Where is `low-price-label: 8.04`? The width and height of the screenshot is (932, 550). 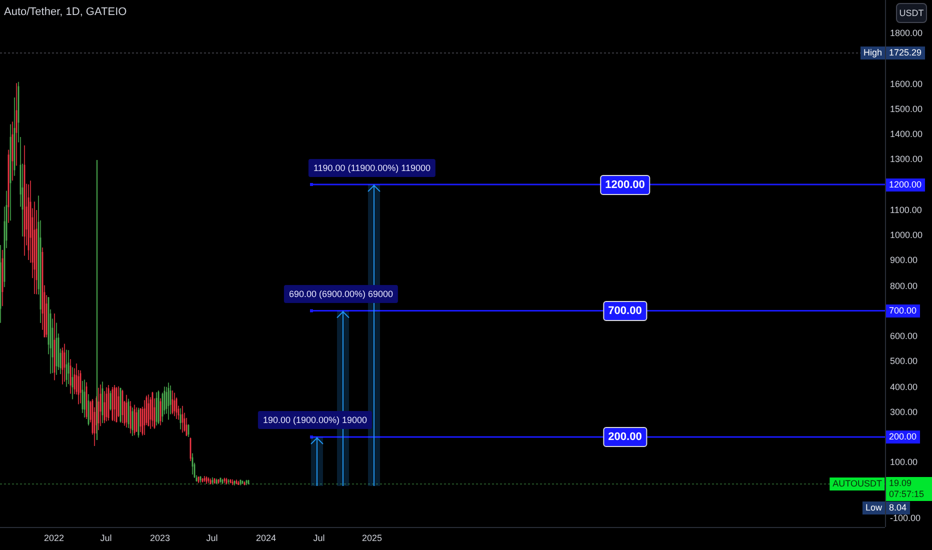
low-price-label: 8.04 is located at coordinates (898, 508).